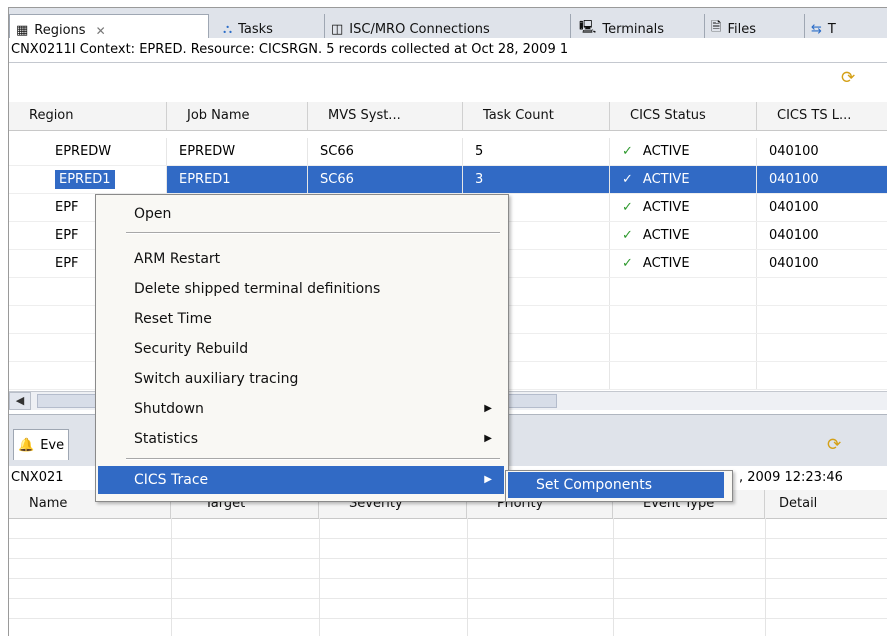  I want to click on menu-item-reset-time: Reset Time, so click(301, 319).